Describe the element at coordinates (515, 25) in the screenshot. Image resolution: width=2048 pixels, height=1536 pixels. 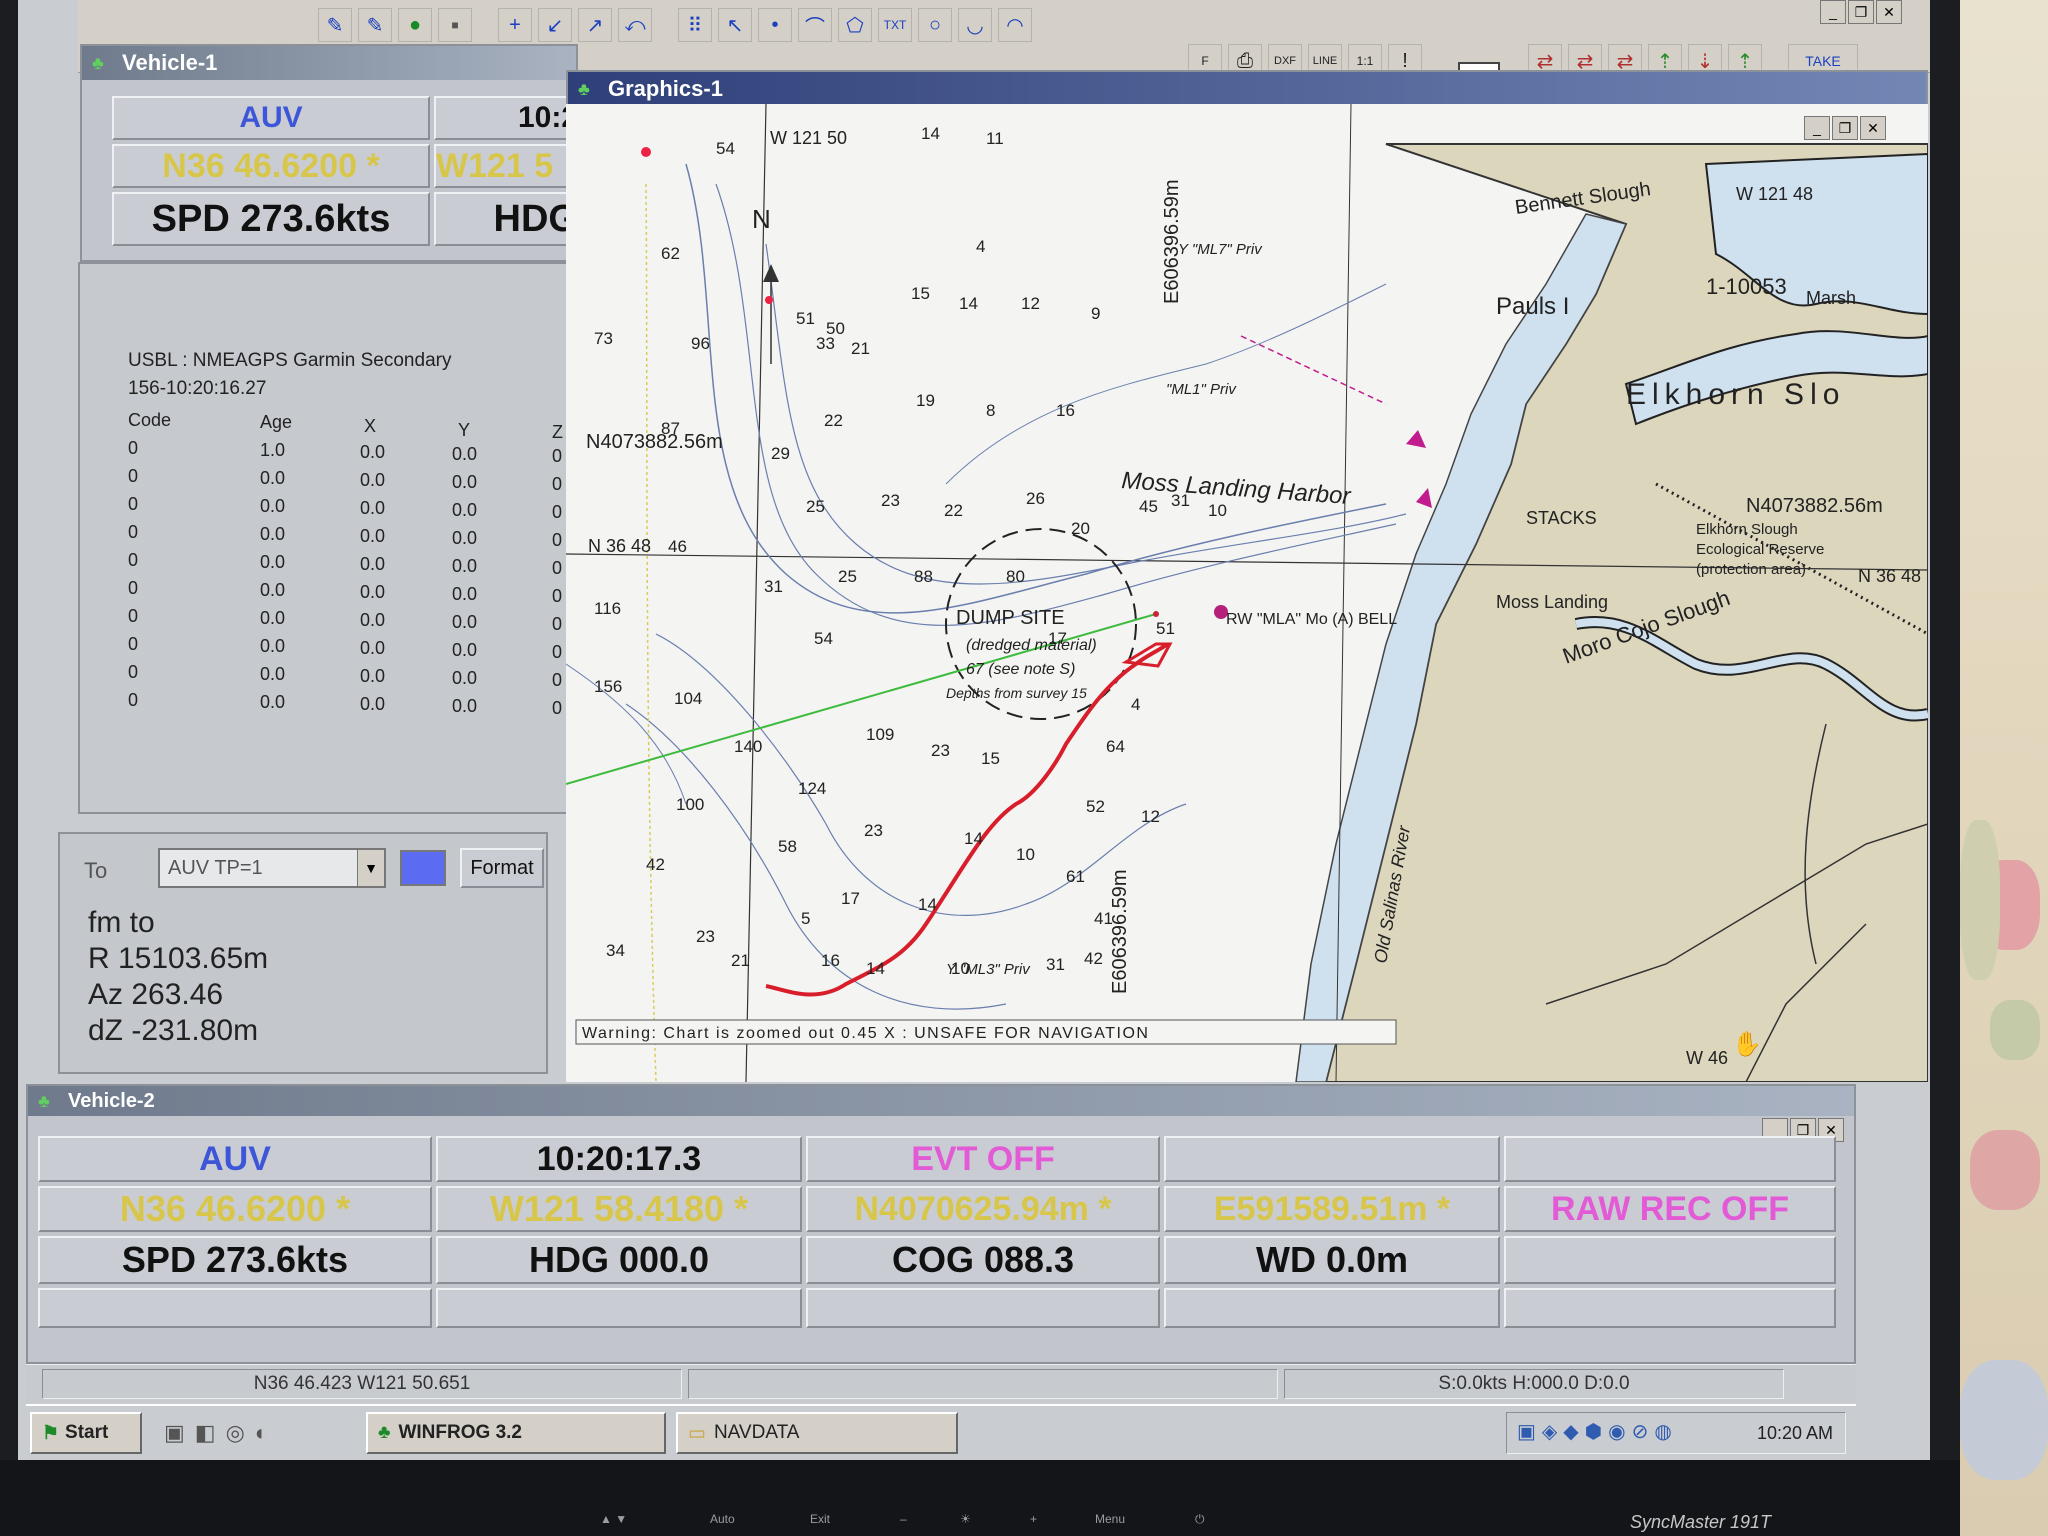
I see `add-point-icon: +` at that location.